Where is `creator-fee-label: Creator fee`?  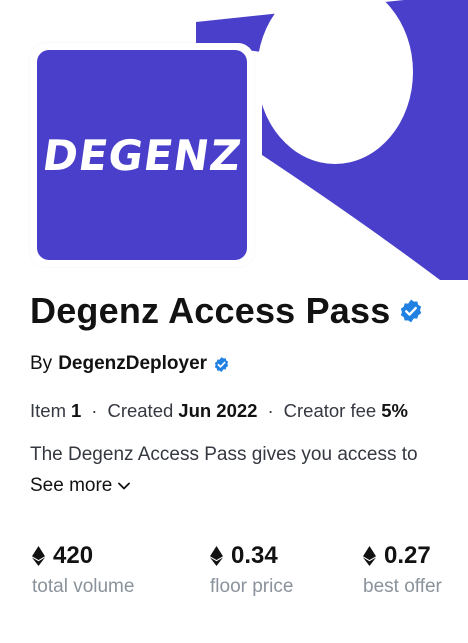 creator-fee-label: Creator fee is located at coordinates (330, 410).